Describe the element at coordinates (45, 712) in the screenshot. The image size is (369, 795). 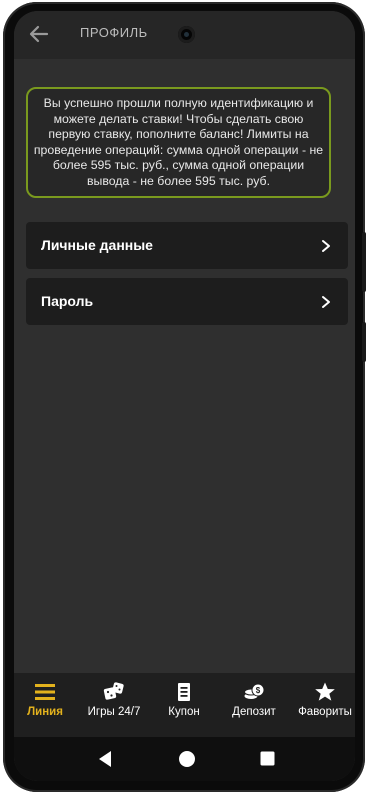
I see `nav-label: Линия` at that location.